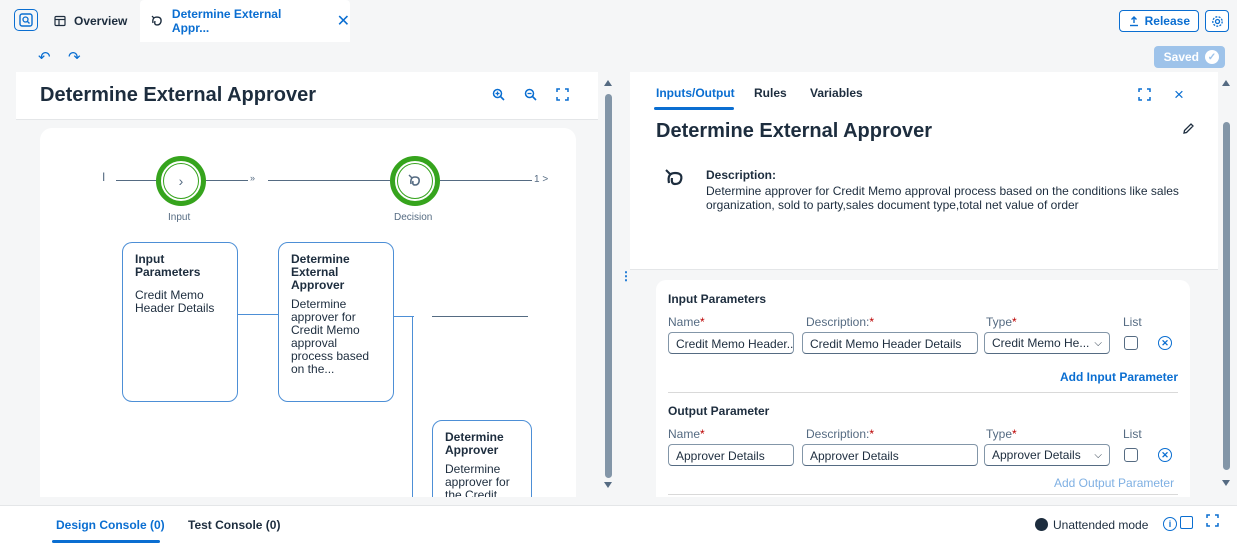 Image resolution: width=1237 pixels, height=543 pixels. I want to click on zoom-in-icon, so click(498, 96).